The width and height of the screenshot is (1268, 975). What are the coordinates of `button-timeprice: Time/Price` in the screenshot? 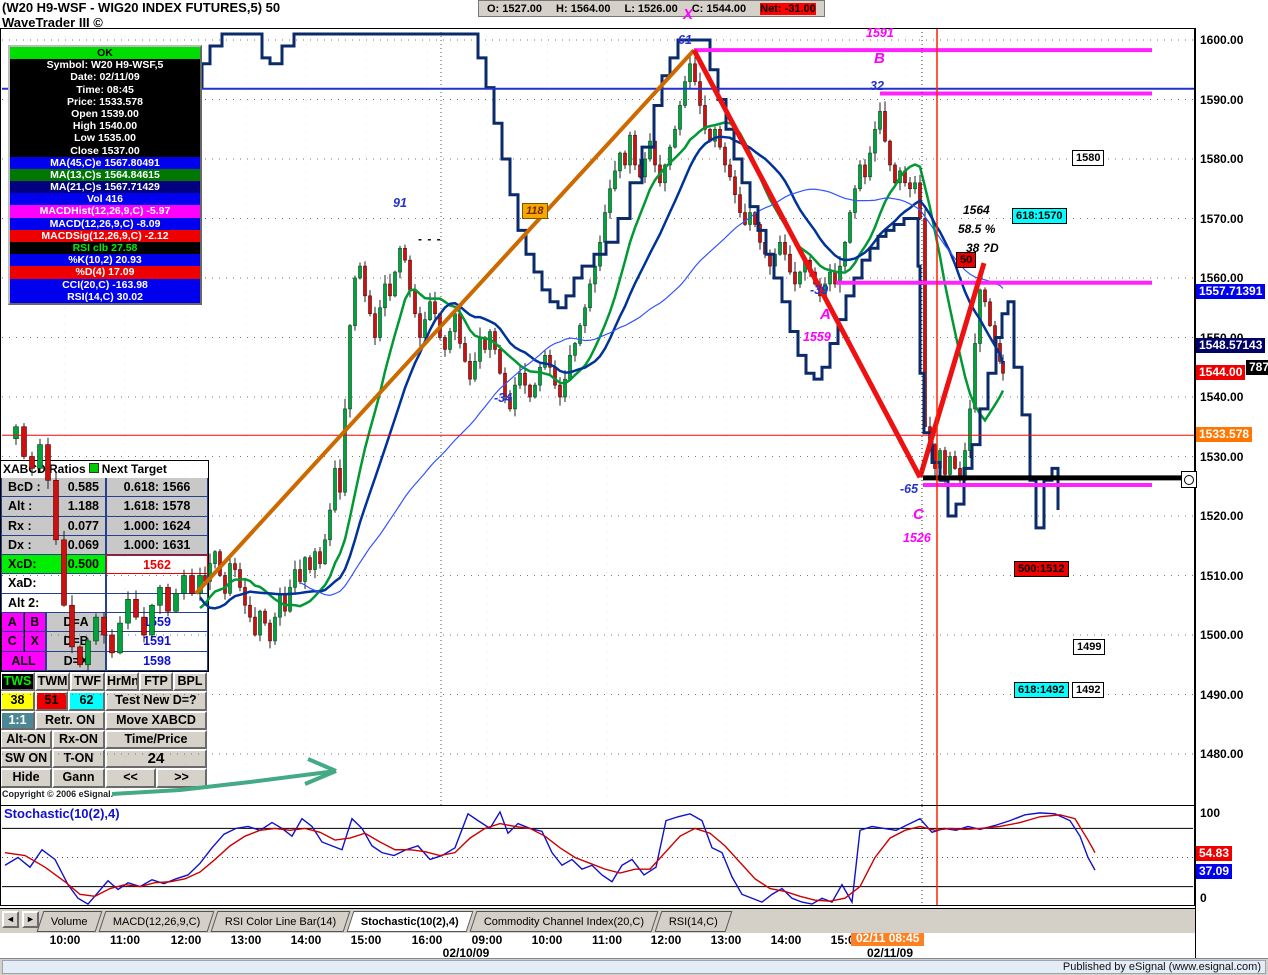 It's located at (156, 739).